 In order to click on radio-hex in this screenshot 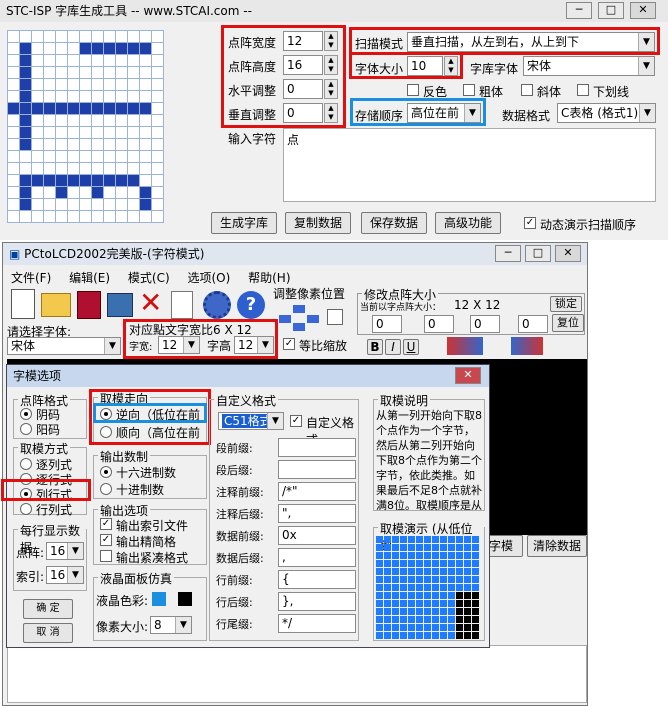, I will do `click(106, 472)`.